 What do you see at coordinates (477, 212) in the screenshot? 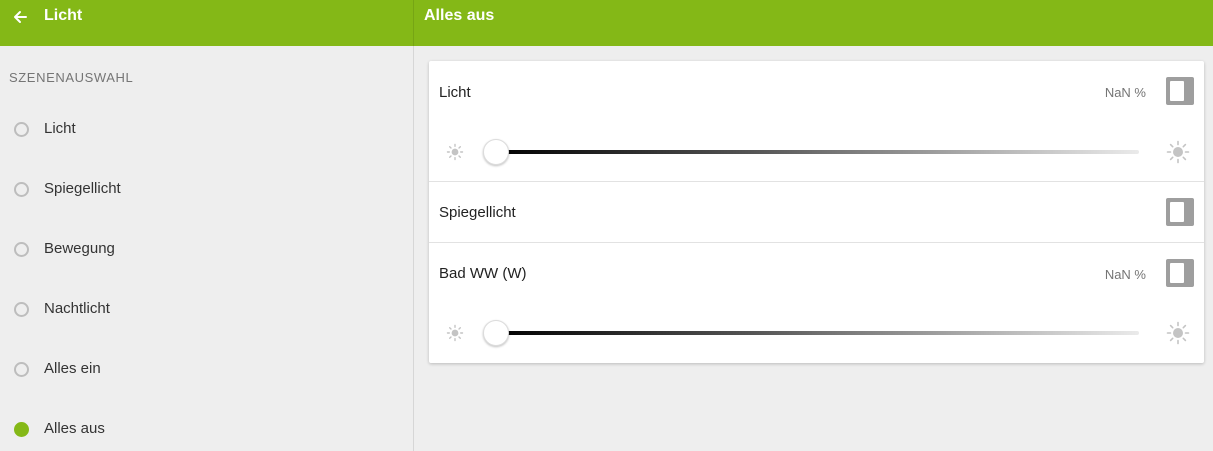
I see `device-label: Spiegellicht` at bounding box center [477, 212].